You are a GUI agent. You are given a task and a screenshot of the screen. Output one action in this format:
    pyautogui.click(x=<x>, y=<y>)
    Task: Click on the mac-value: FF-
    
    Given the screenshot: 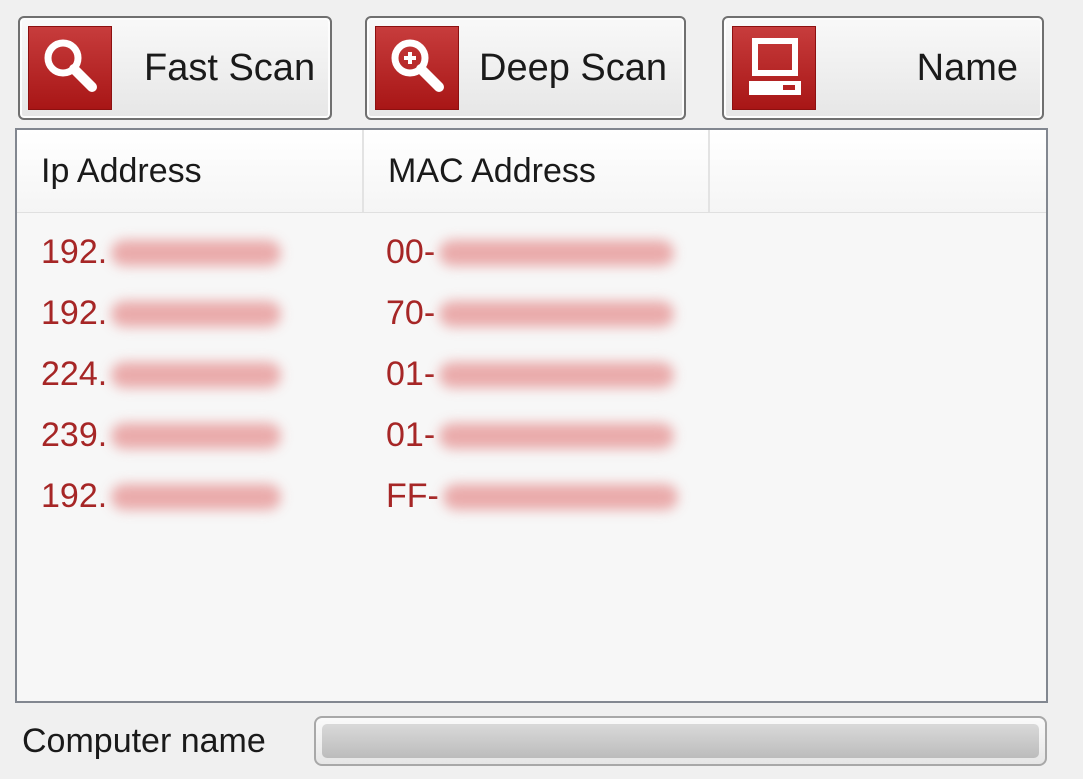 What is the action you would take?
    pyautogui.click(x=412, y=496)
    